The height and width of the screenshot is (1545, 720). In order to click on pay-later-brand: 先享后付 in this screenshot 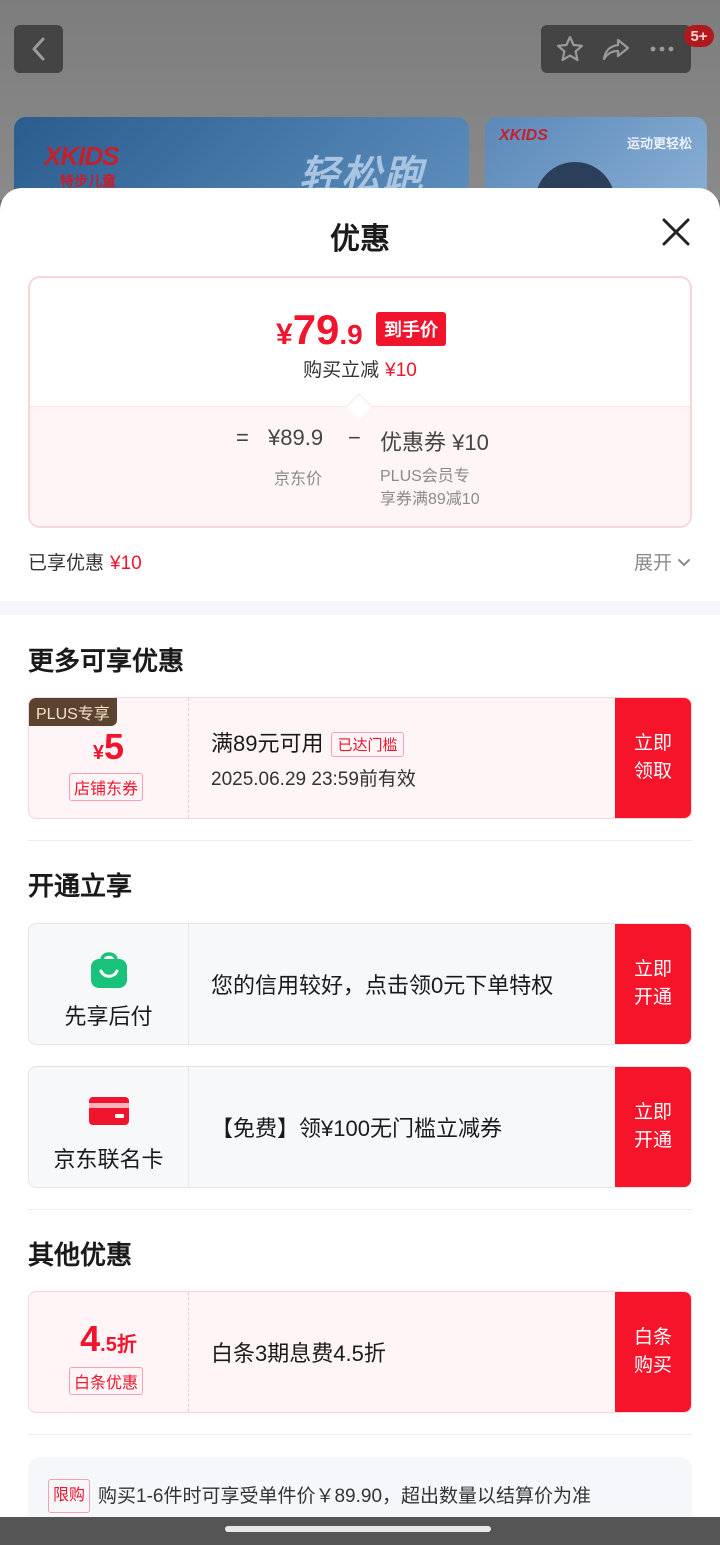, I will do `click(109, 984)`.